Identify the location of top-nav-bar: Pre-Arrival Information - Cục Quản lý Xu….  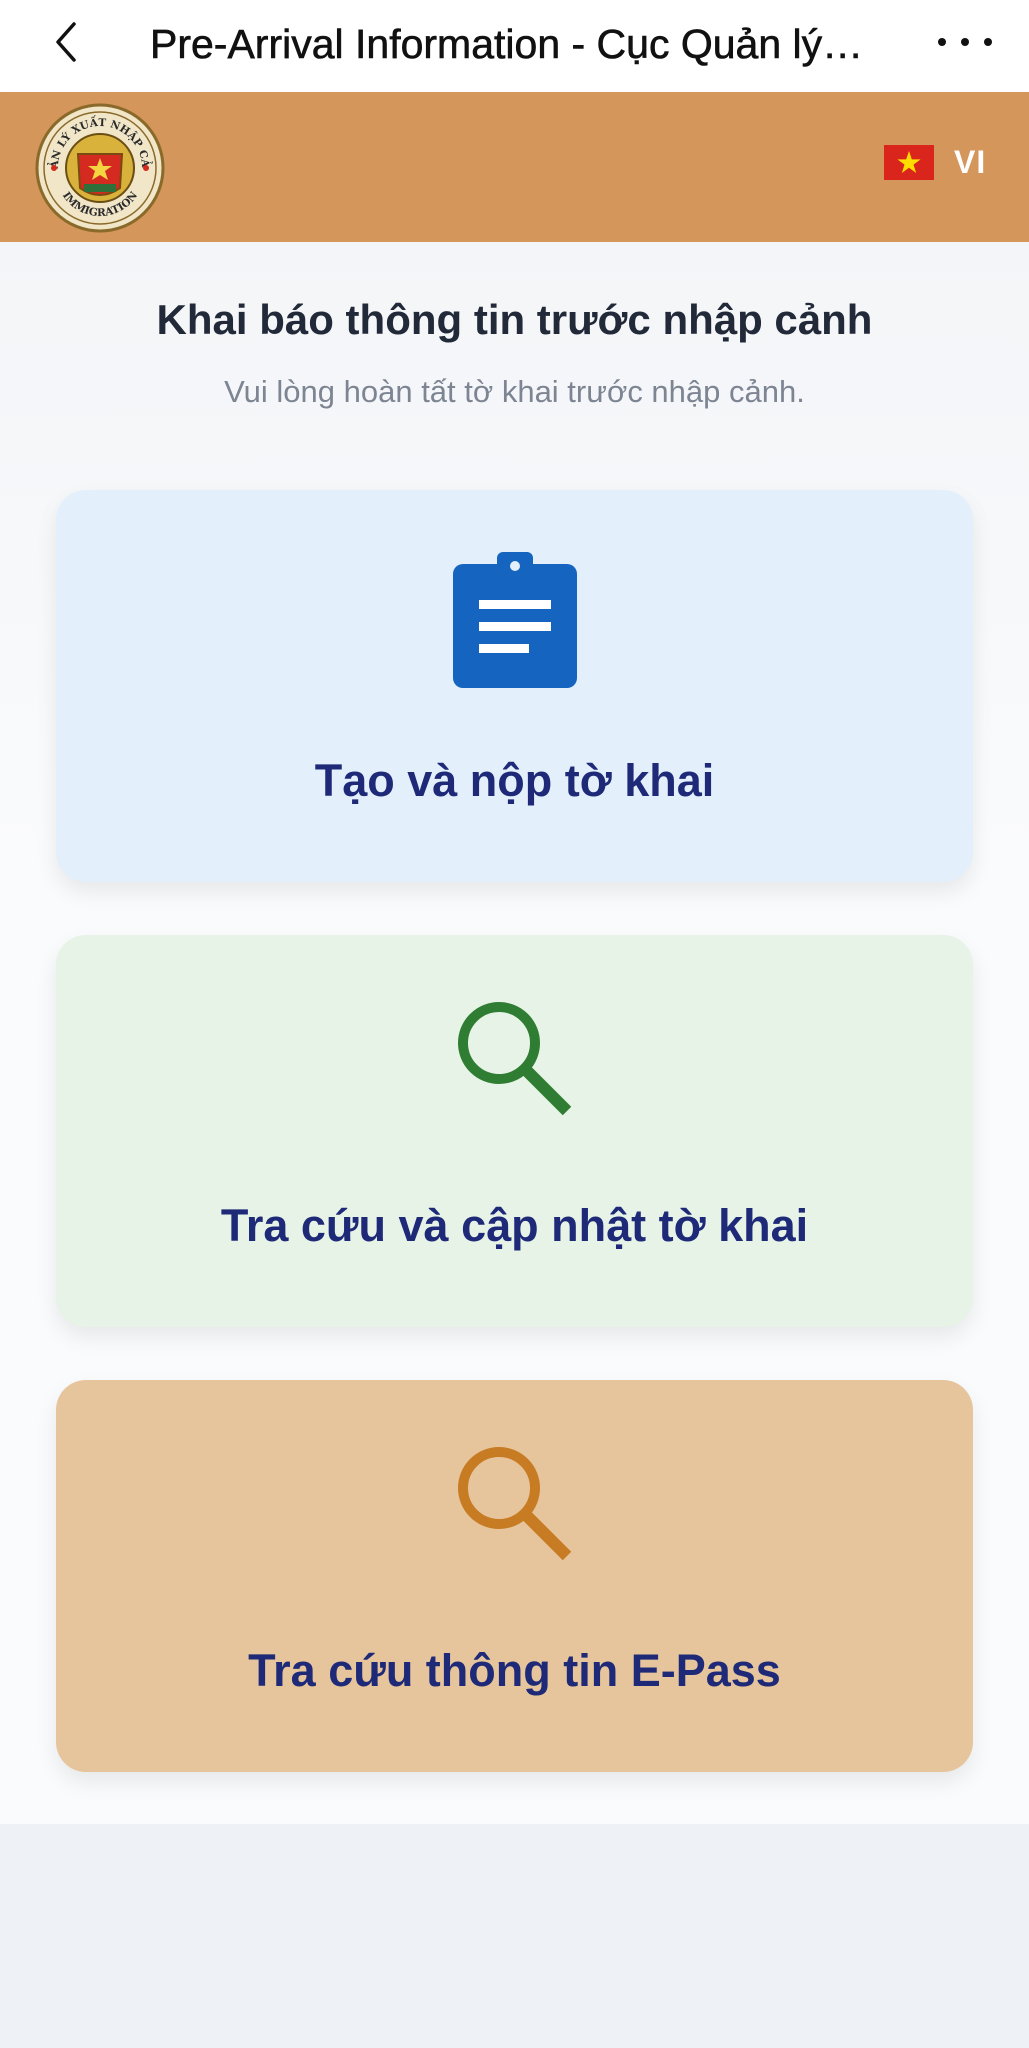
(514, 46).